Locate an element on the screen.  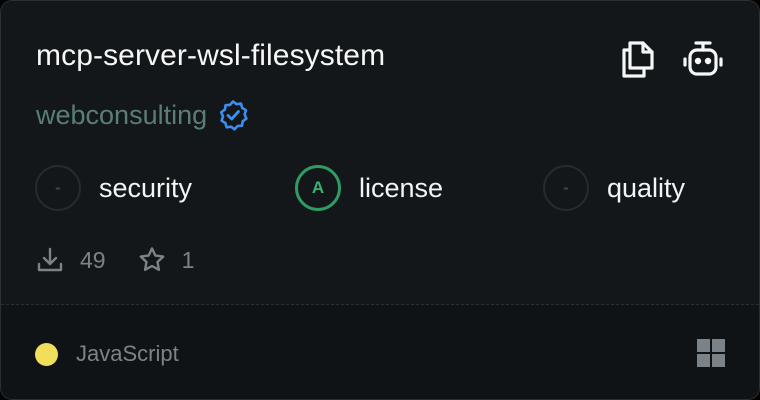
star-icon is located at coordinates (151, 259).